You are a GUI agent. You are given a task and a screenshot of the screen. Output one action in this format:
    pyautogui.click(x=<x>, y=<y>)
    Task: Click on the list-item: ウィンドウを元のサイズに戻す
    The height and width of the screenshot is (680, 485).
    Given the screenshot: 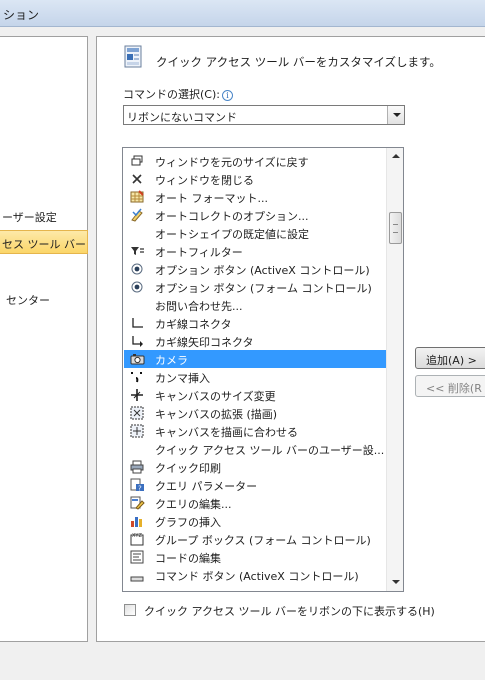 What is the action you would take?
    pyautogui.click(x=255, y=161)
    